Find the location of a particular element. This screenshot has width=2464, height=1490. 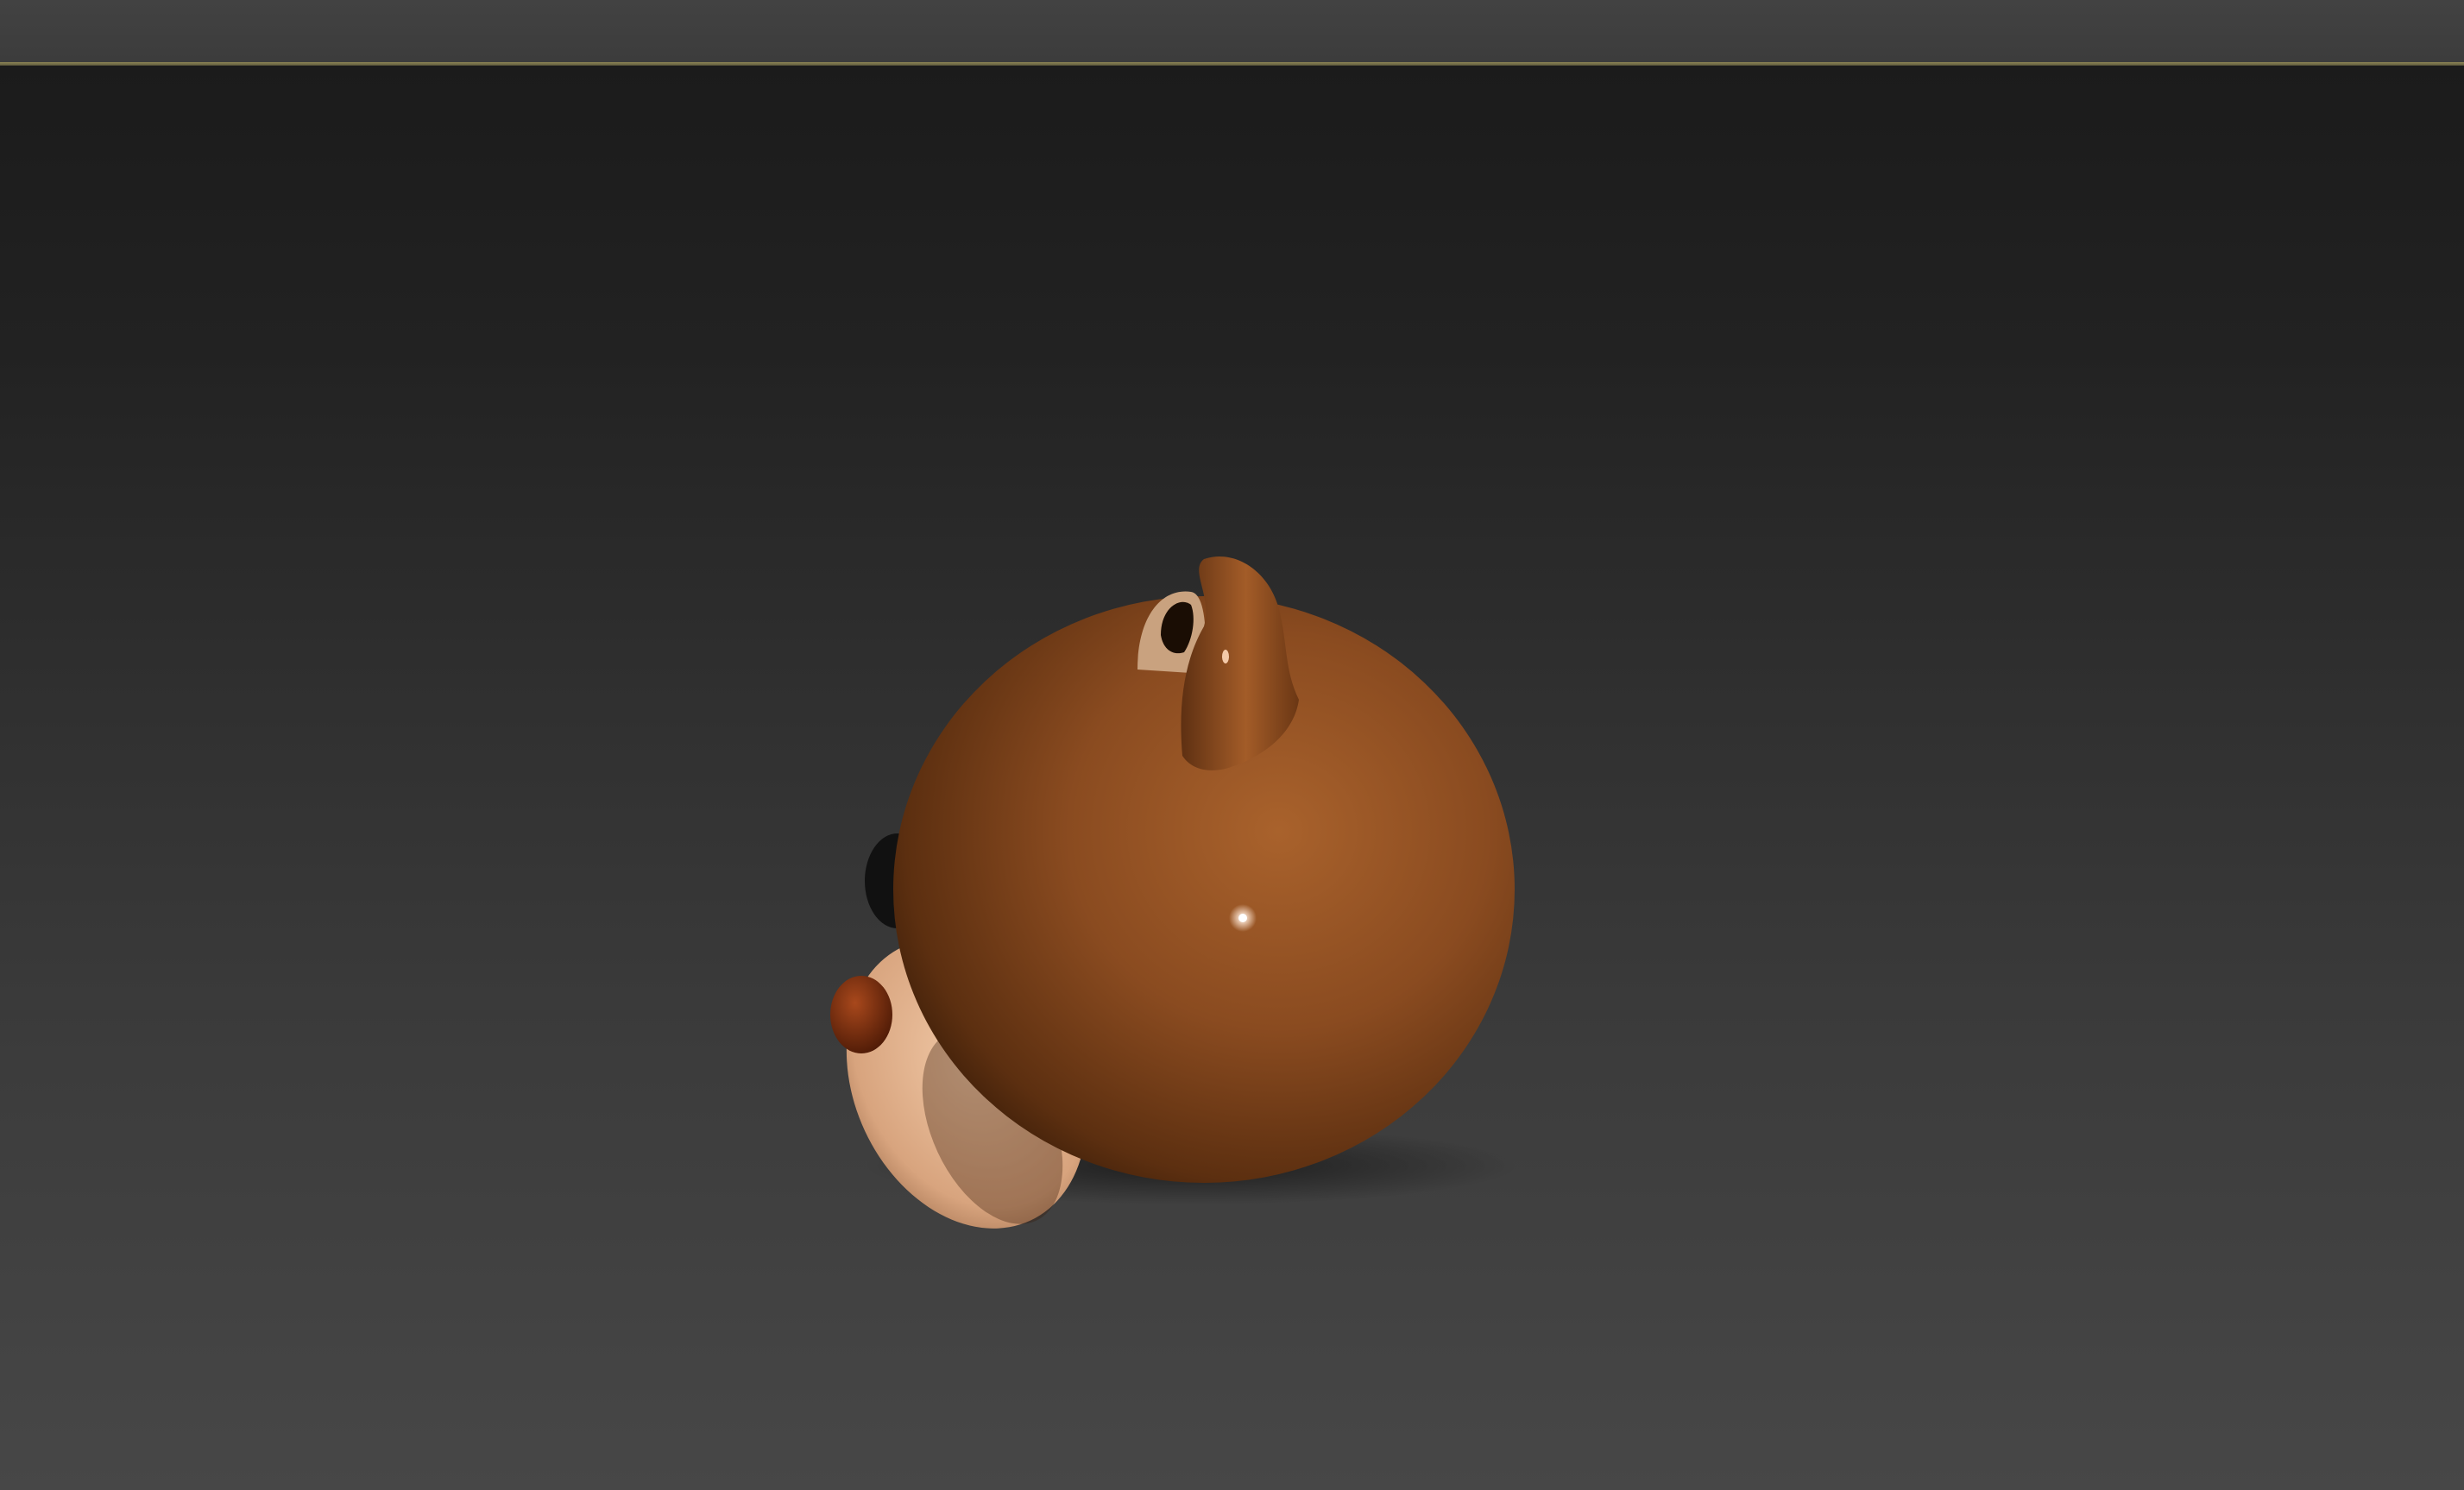

specular-core is located at coordinates (1242, 918).